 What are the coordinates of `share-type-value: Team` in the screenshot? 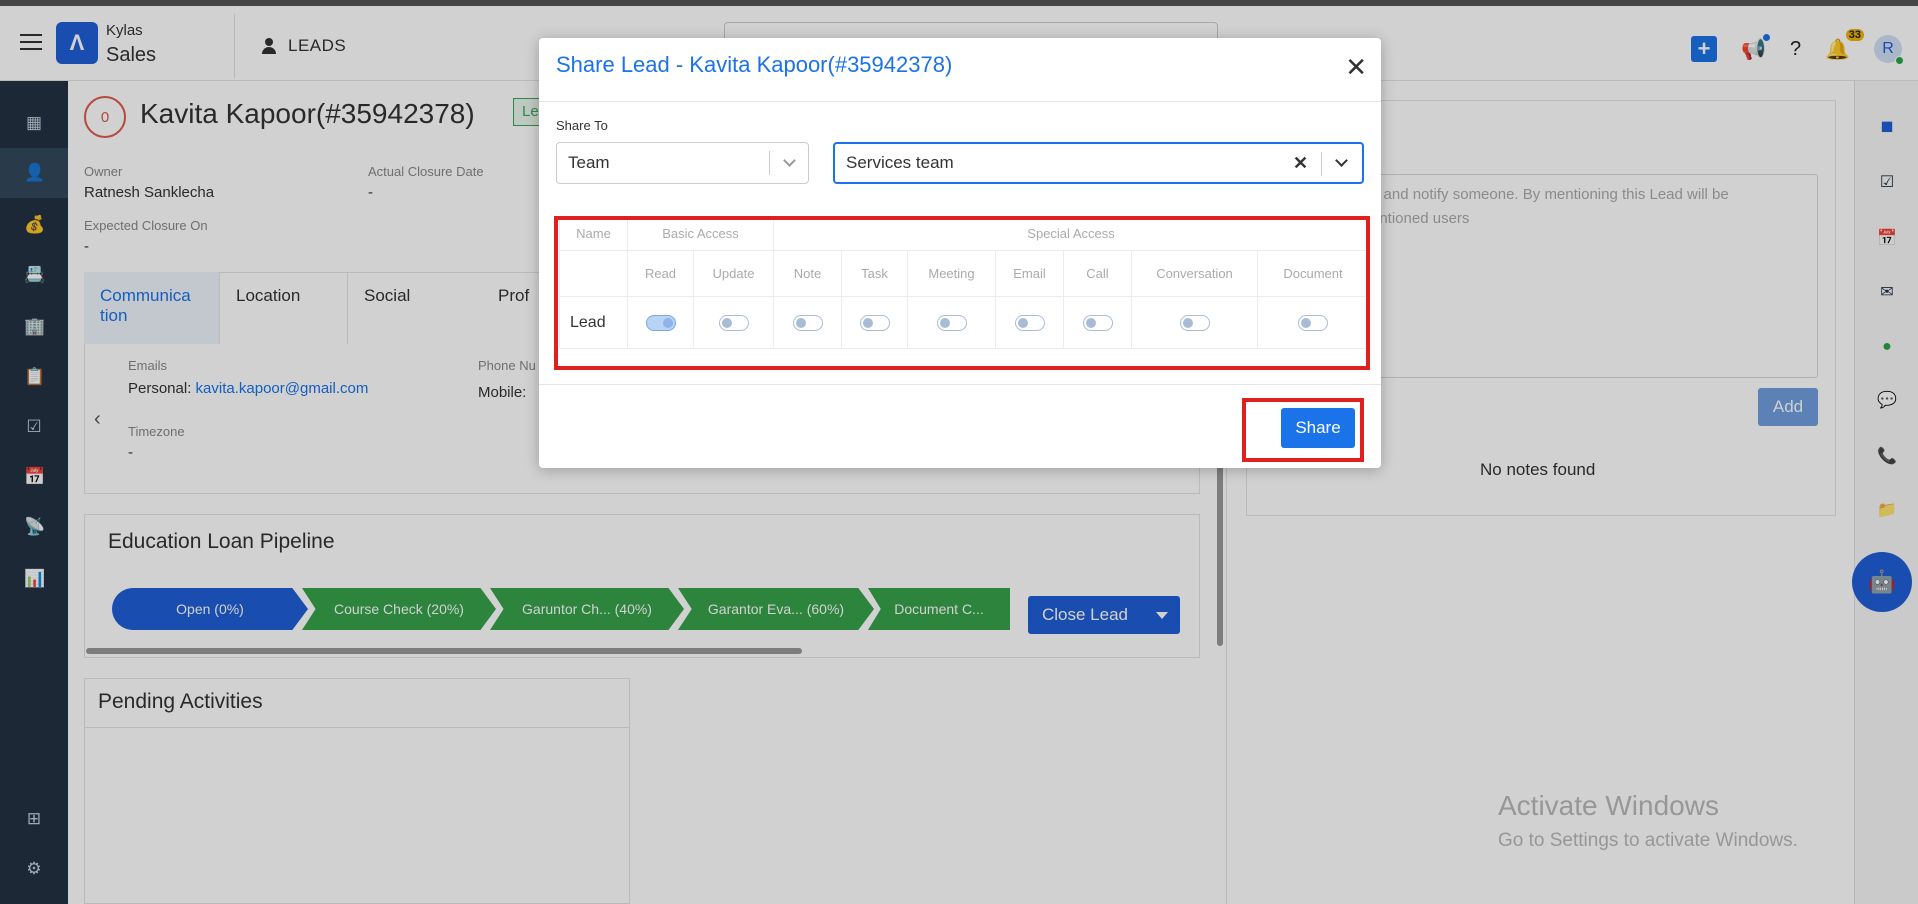 It's located at (589, 162).